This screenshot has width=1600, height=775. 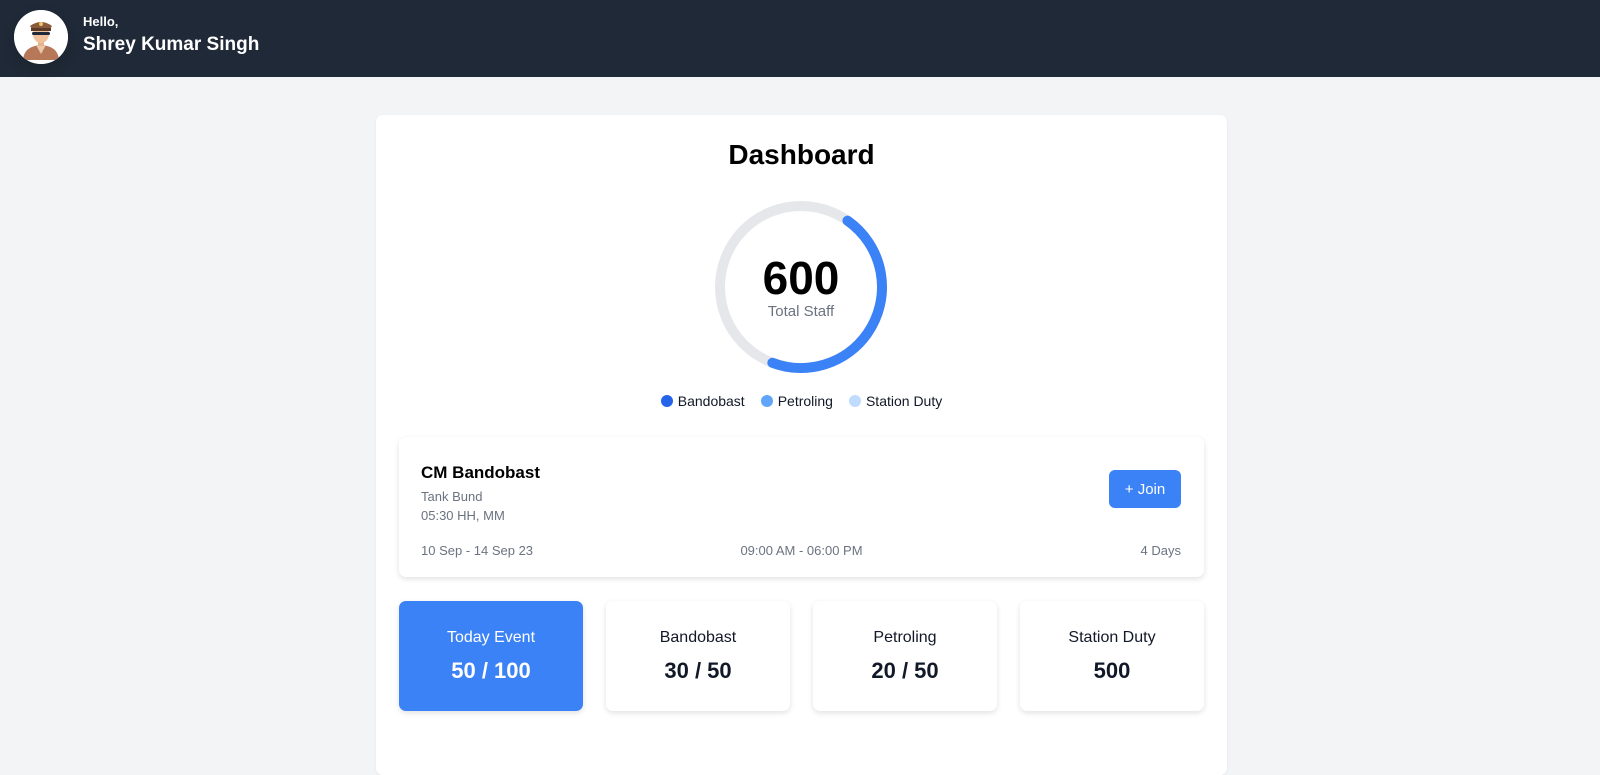 What do you see at coordinates (171, 44) in the screenshot?
I see `user-name: Shrey Kumar Singh` at bounding box center [171, 44].